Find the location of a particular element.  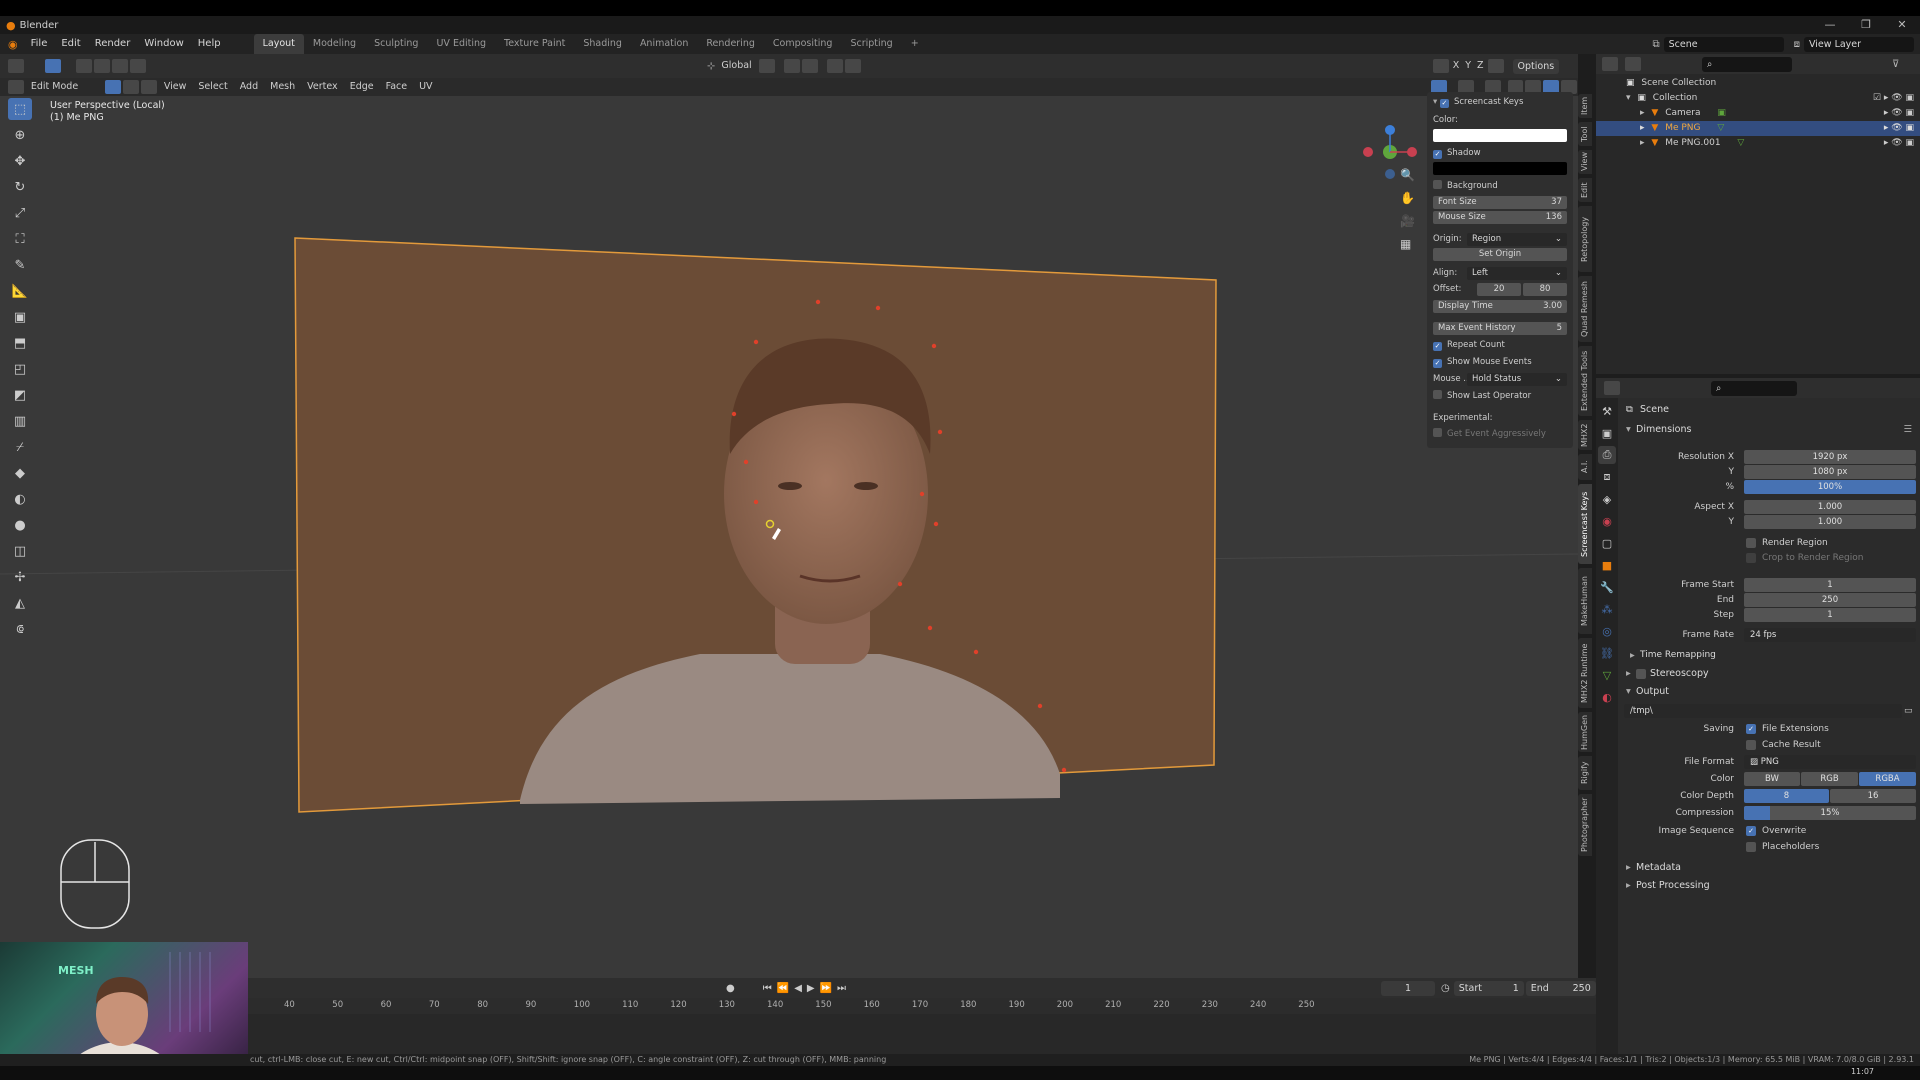

side-tab-extended-tools: Extended Tools is located at coordinates (1585, 381).